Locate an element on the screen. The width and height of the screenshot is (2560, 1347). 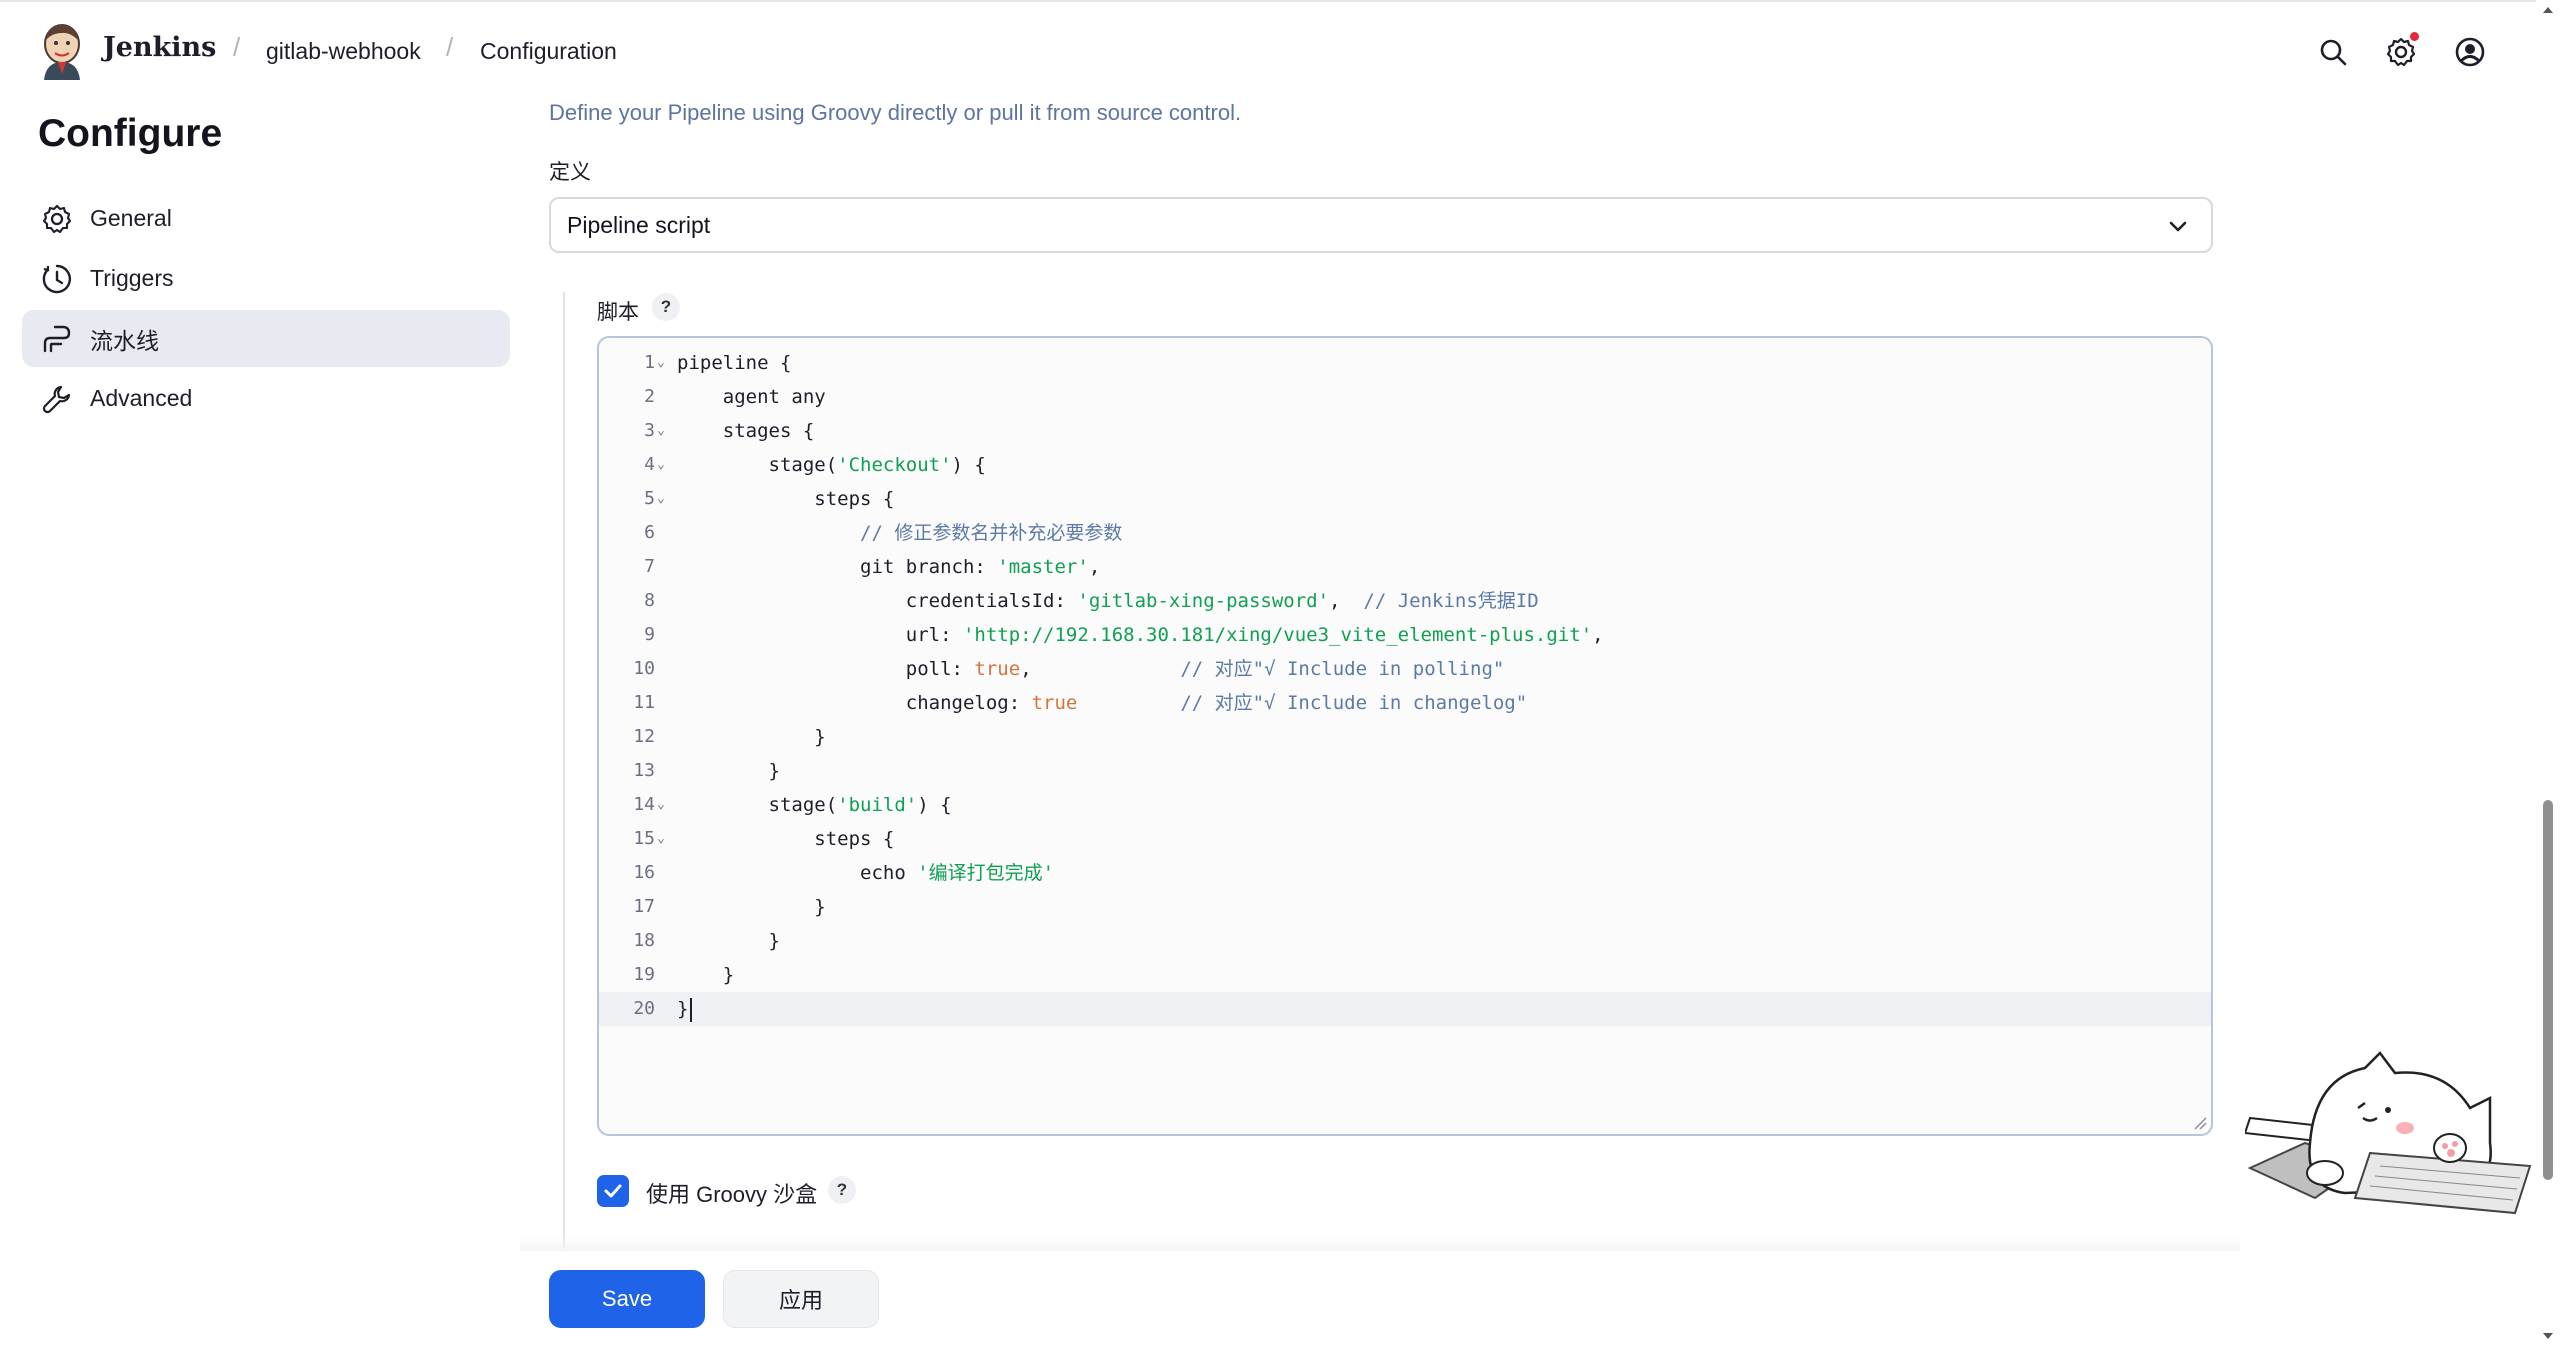
groovy-sandbox-label: 使用 Groovy 沙盒 is located at coordinates (732, 1194).